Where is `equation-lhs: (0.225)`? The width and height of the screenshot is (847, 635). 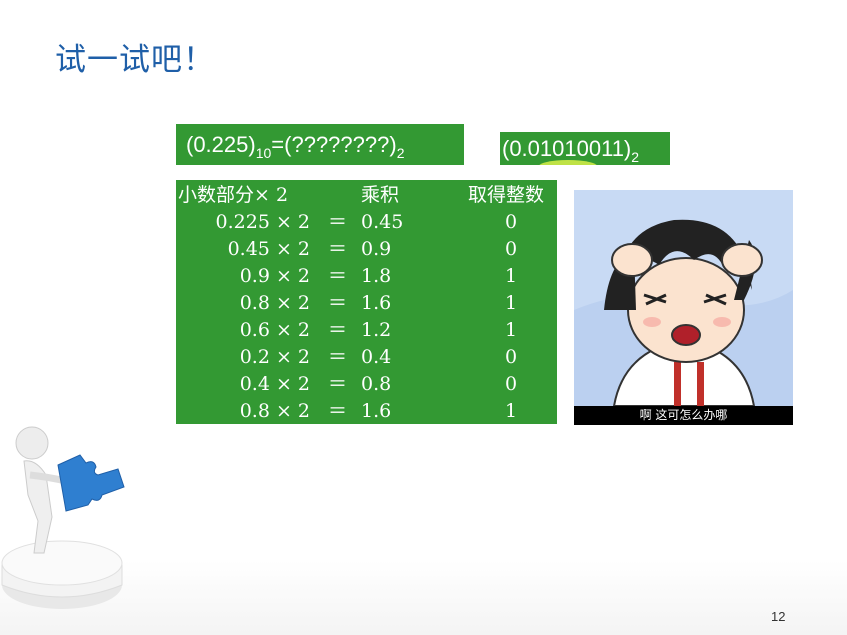
equation-lhs: (0.225) is located at coordinates (221, 144).